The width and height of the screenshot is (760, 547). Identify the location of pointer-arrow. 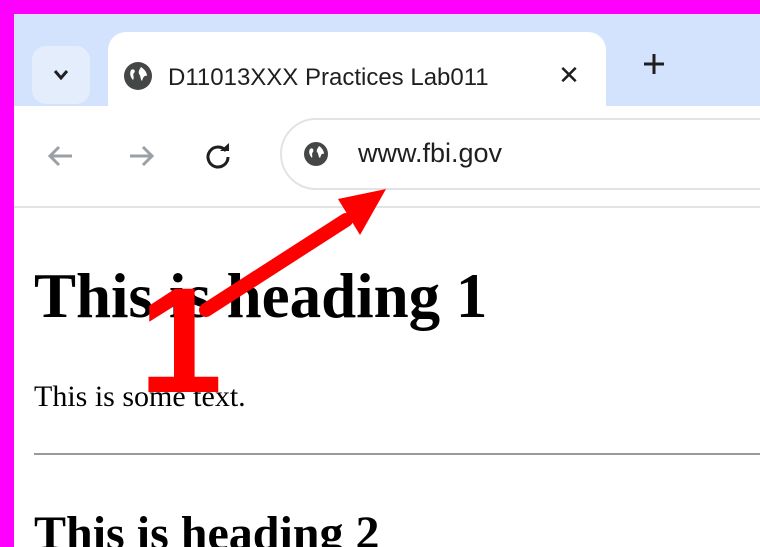
(292, 253).